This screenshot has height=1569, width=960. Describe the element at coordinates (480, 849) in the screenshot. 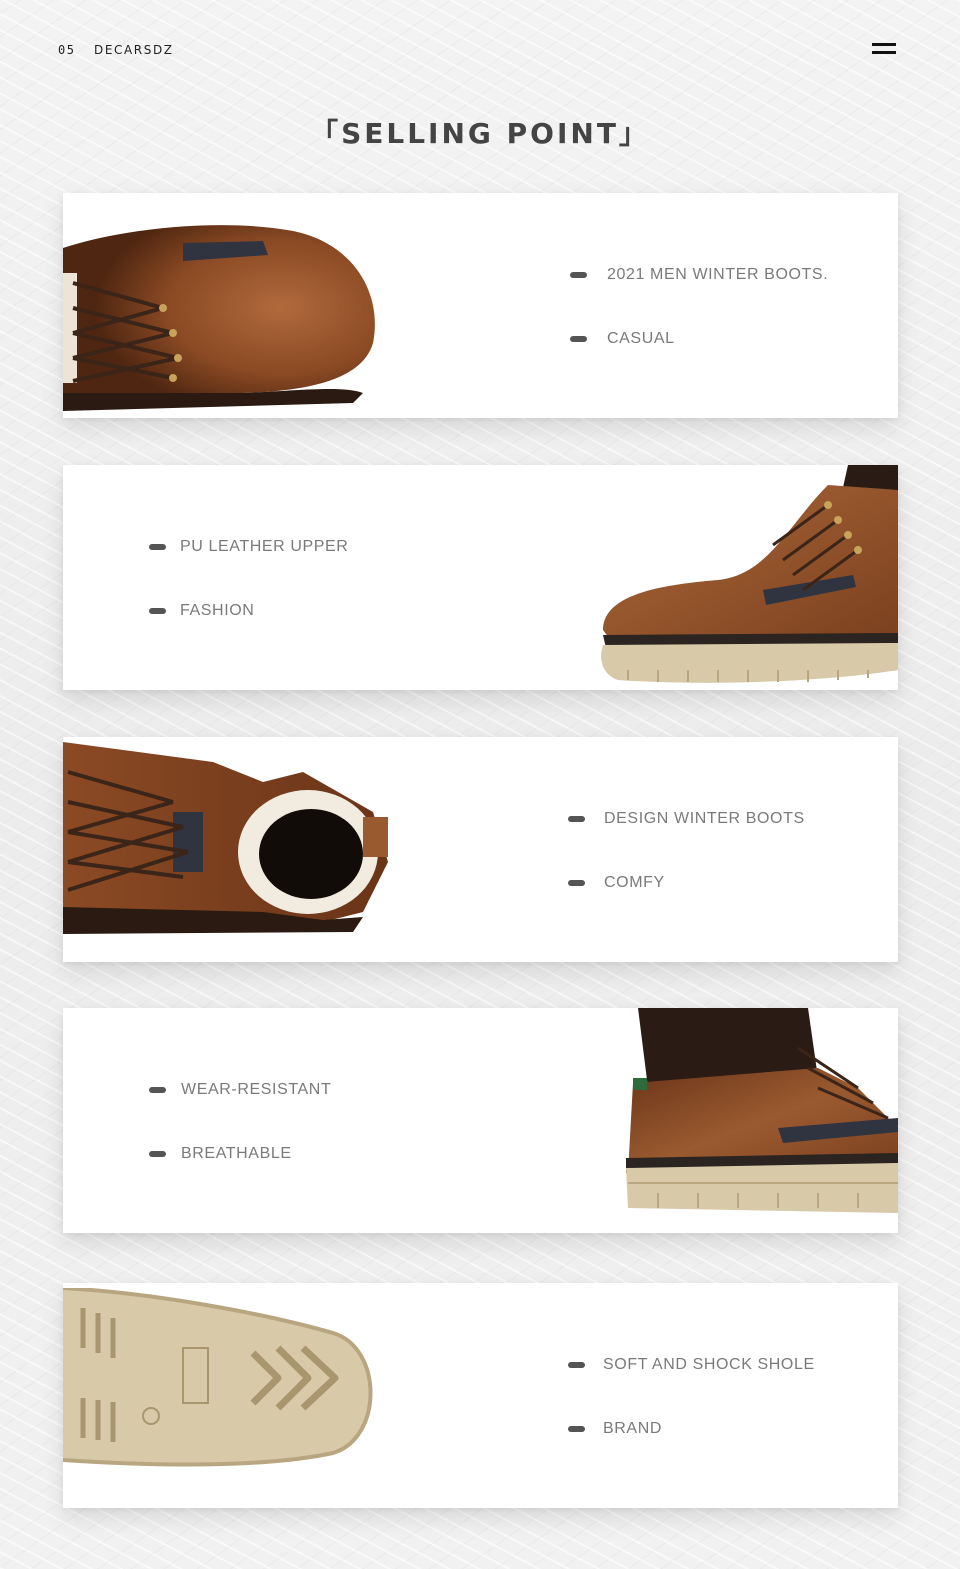

I see `selling-point-card-3: DESIGN WINTER BOOTS COMFY` at that location.